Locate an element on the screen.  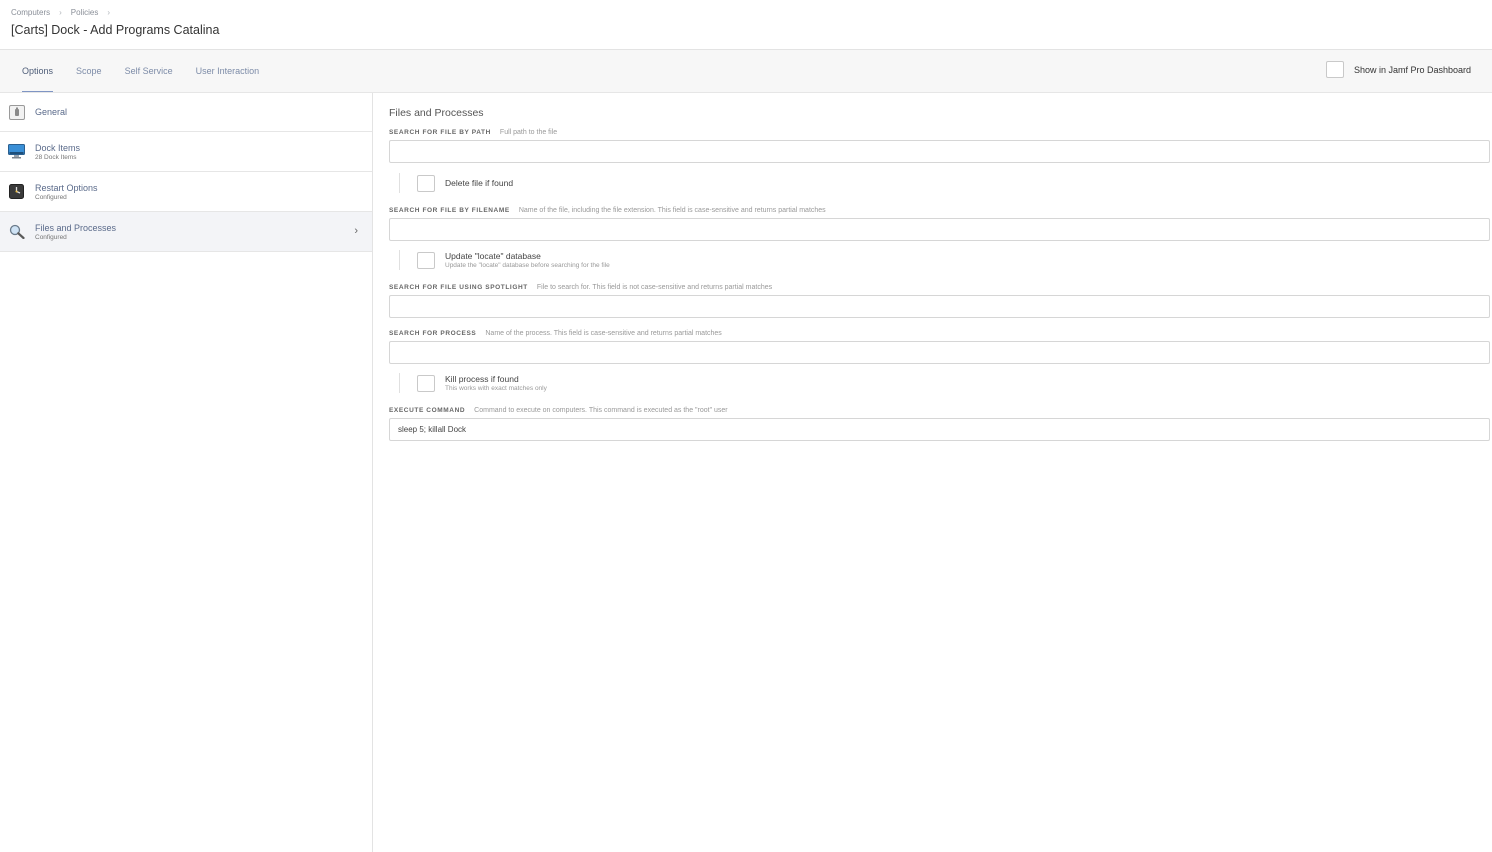
sidebar-item-label: Restart Options is located at coordinates (66, 187).